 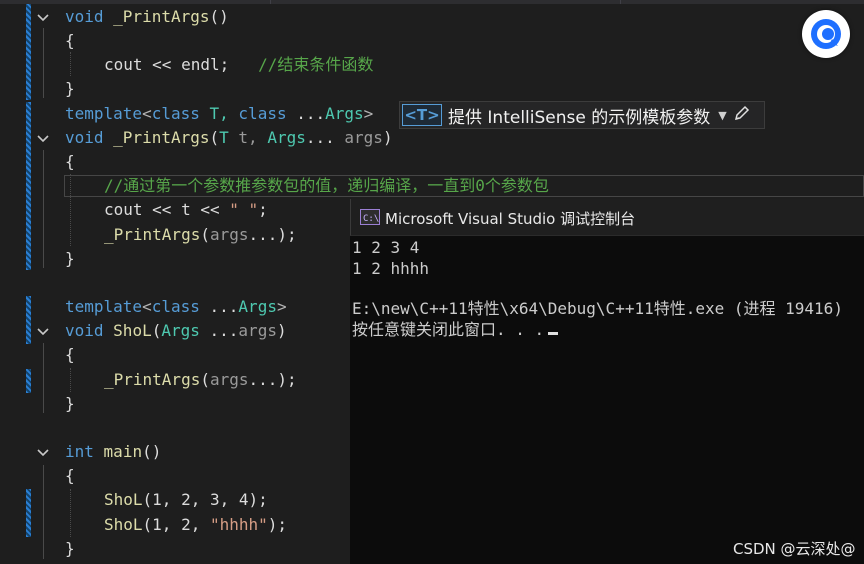 I want to click on code-line: void ShoL(Args ...args), so click(x=176, y=331).